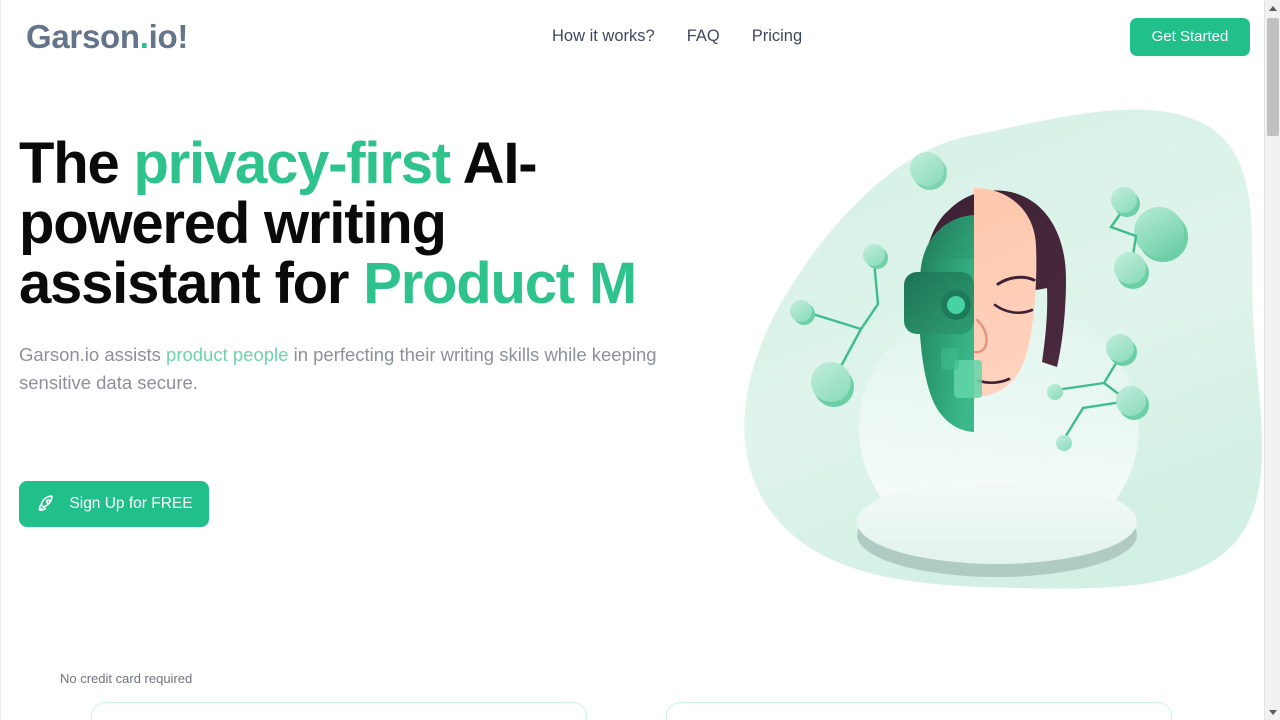 The width and height of the screenshot is (1280, 720). What do you see at coordinates (1272, 8) in the screenshot?
I see `scroll-up-arrow` at bounding box center [1272, 8].